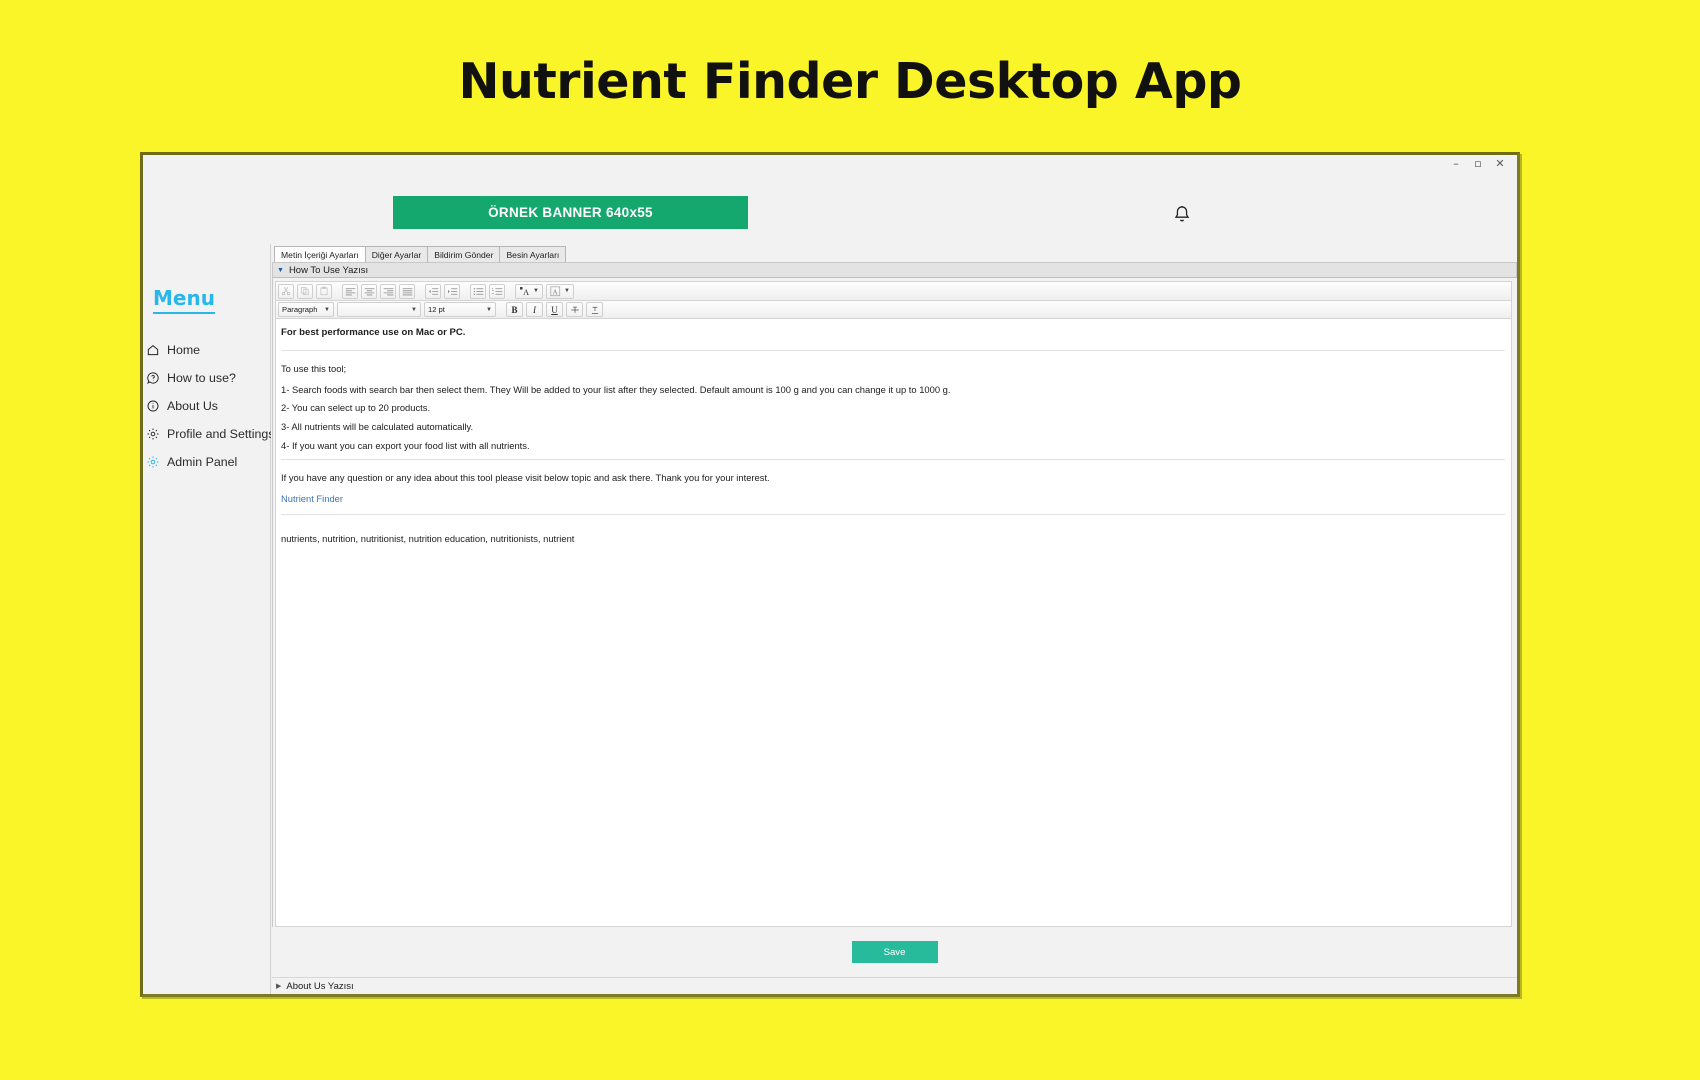  Describe the element at coordinates (192, 406) in the screenshot. I see `sidebar-item-label: About Us` at that location.